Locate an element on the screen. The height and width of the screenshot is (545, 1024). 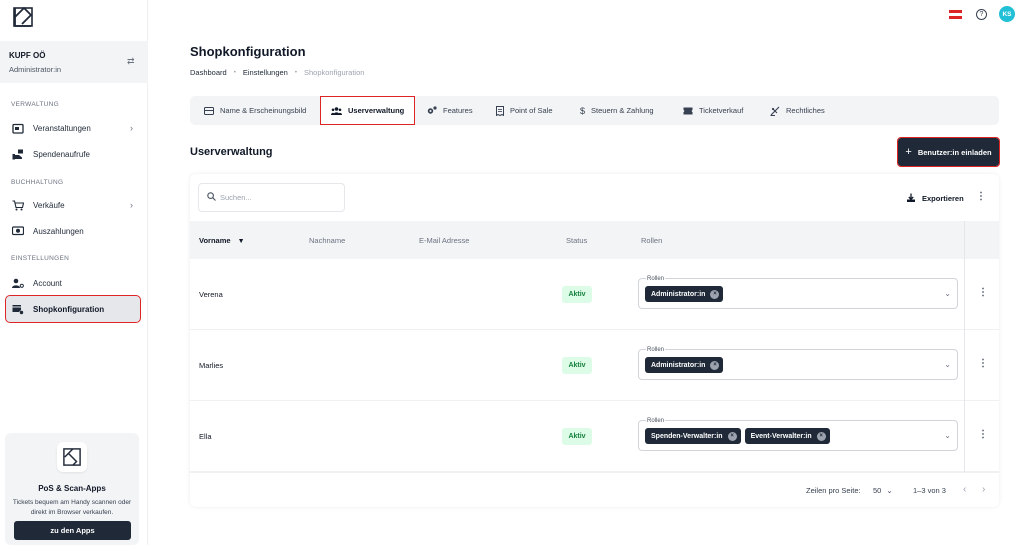
sidebar-item-shopkonfiguration: Shopkonfiguration is located at coordinates (73, 309).